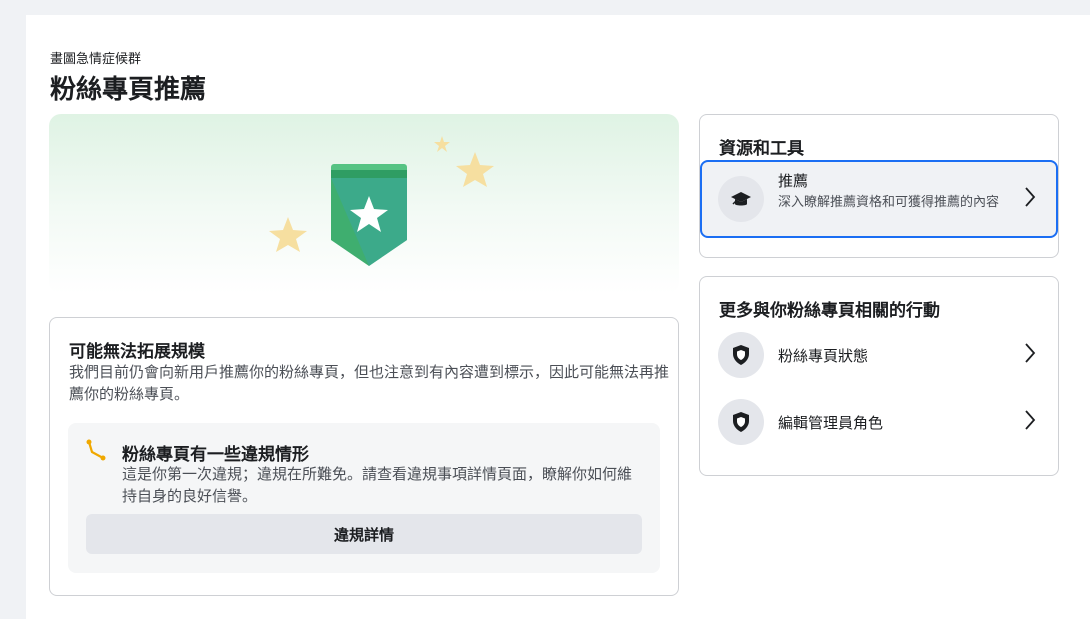 This screenshot has width=1090, height=619. What do you see at coordinates (215, 454) in the screenshot?
I see `violation-title: 粉絲專頁有一些違規情形` at bounding box center [215, 454].